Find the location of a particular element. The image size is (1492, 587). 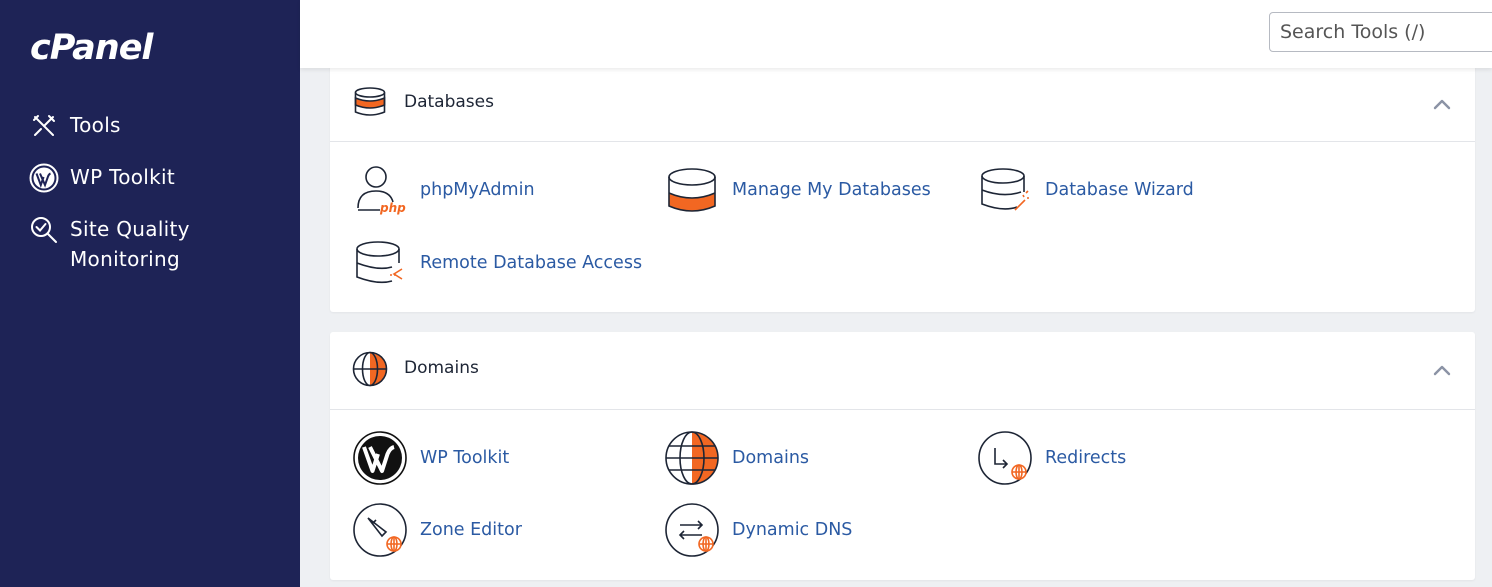

svg-text: php is located at coordinates (392, 208).